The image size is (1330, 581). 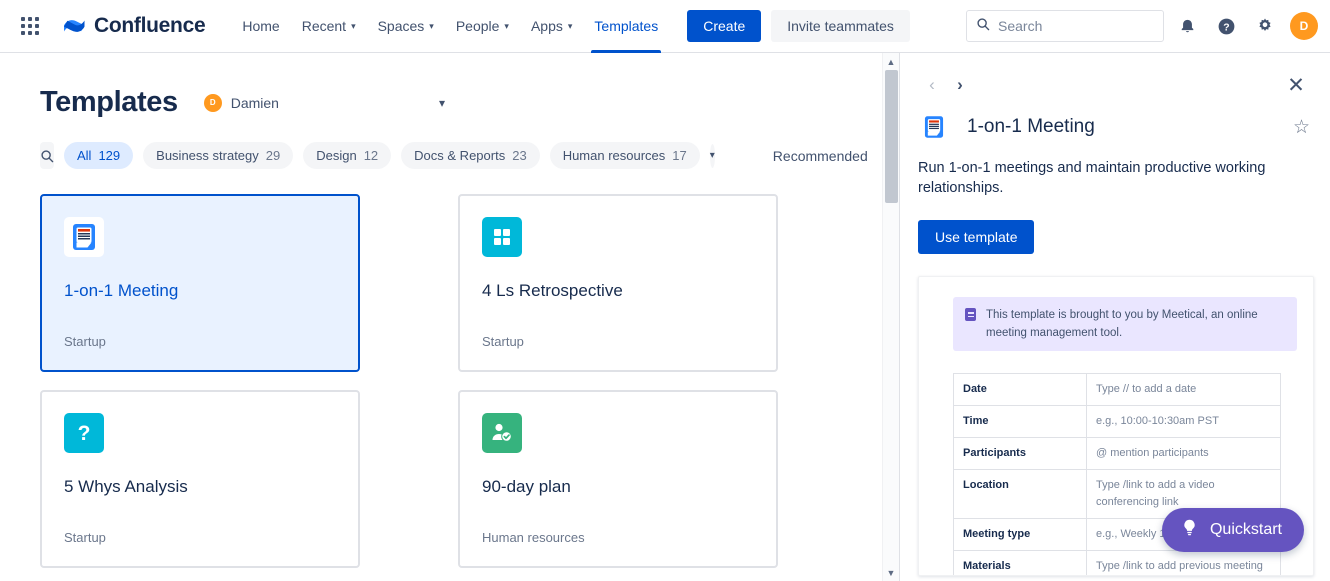 I want to click on owner-name: Damien, so click(x=254, y=102).